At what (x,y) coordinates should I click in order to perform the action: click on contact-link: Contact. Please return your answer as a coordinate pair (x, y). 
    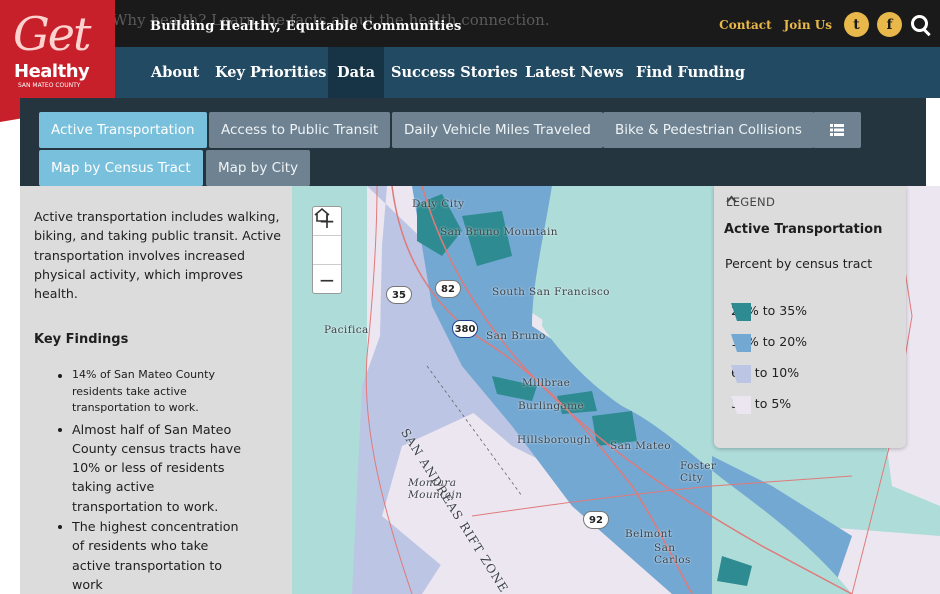
    Looking at the image, I should click on (745, 25).